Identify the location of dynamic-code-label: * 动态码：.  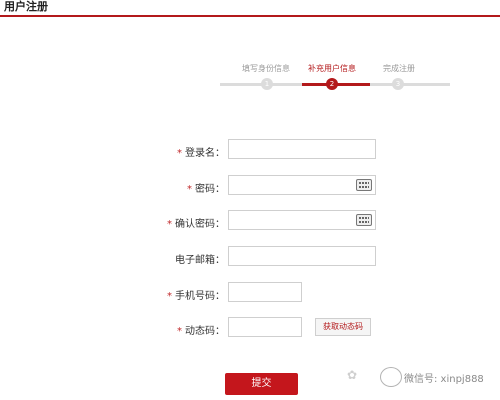
(201, 331).